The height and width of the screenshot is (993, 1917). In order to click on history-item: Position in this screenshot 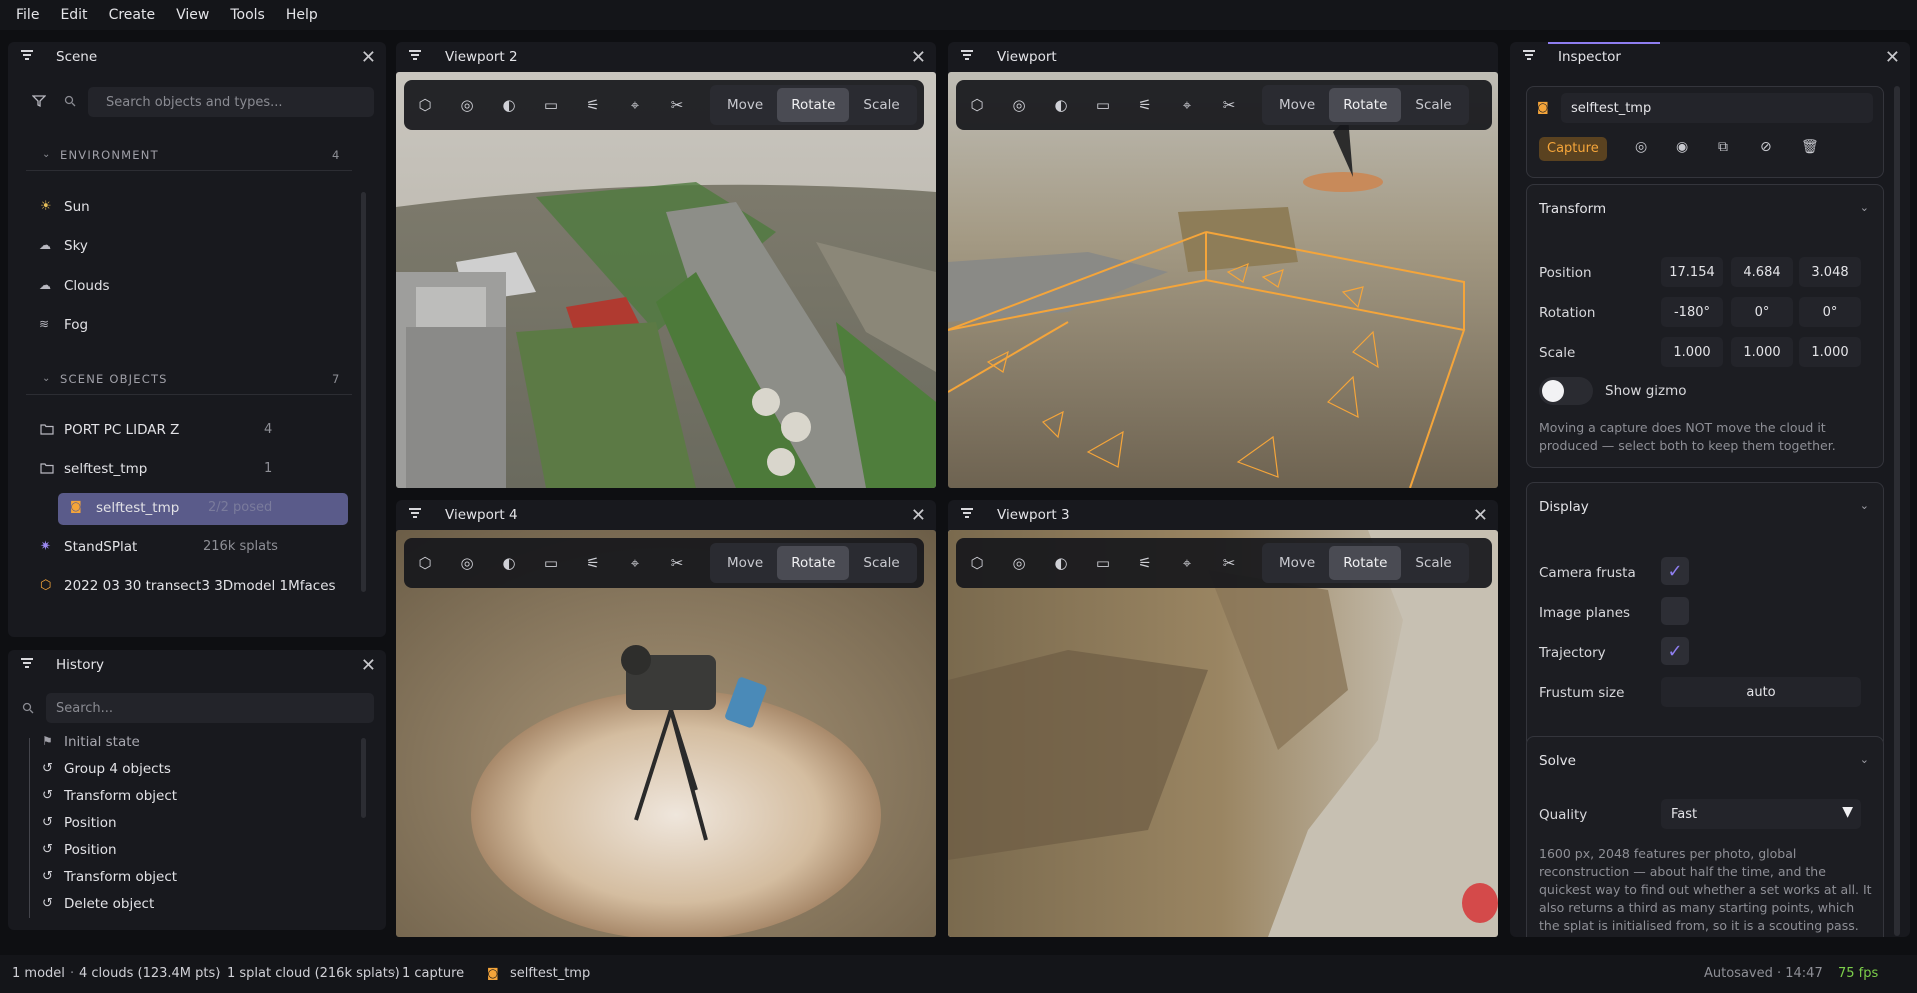, I will do `click(90, 850)`.